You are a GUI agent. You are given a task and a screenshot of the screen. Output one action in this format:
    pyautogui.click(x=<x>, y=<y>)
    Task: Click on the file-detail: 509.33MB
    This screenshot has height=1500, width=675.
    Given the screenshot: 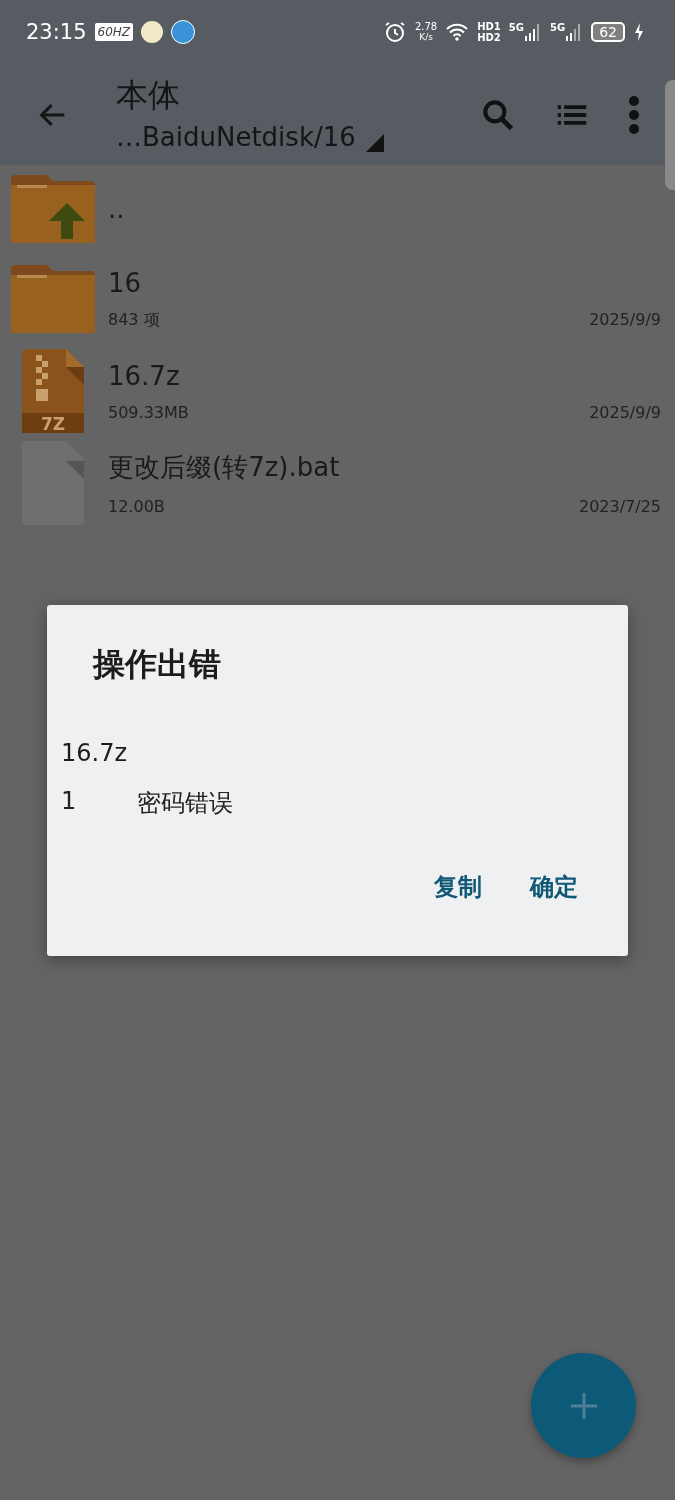 What is the action you would take?
    pyautogui.click(x=148, y=412)
    